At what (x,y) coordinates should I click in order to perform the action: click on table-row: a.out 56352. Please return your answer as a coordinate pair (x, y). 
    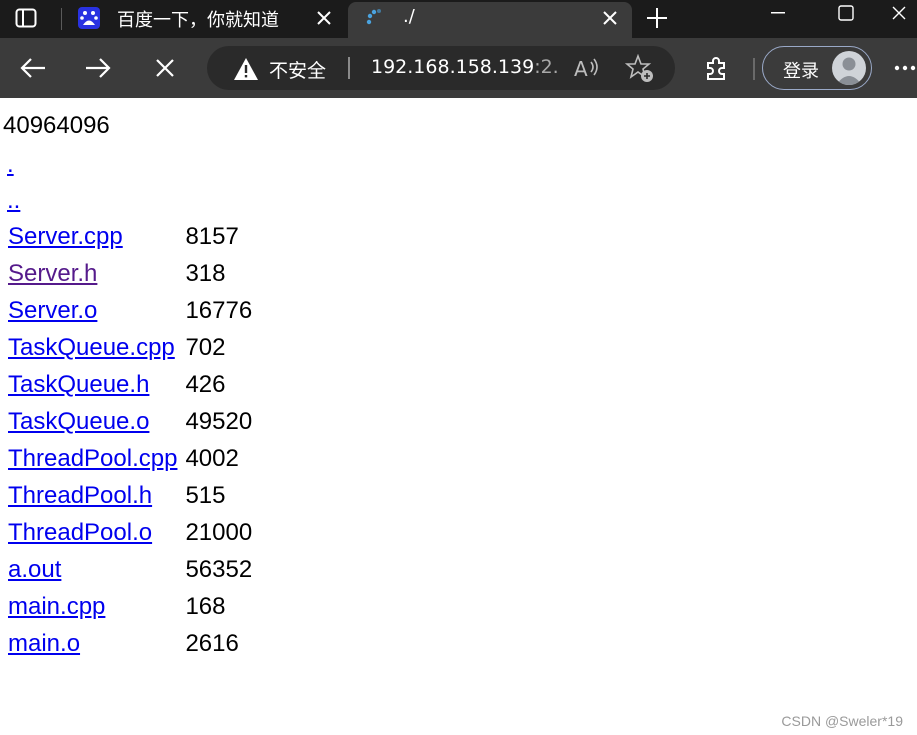
    Looking at the image, I should click on (130, 569).